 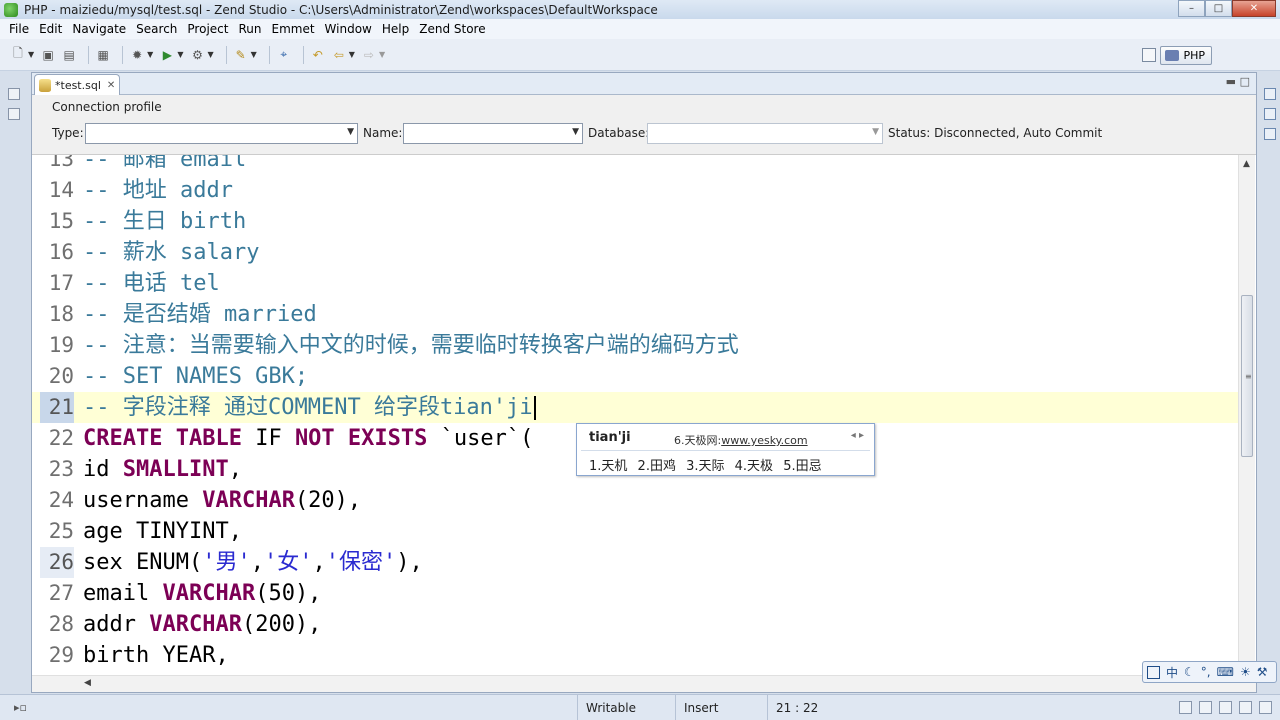 I want to click on menu-navigate: Navigate, so click(x=99, y=29).